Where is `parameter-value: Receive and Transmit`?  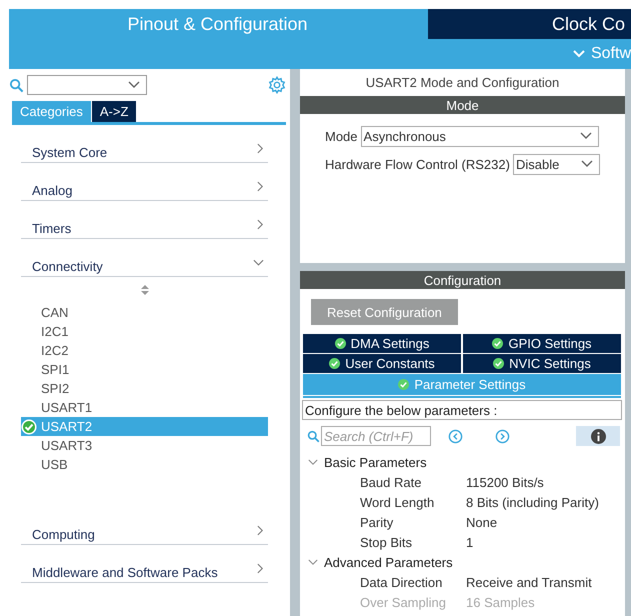 parameter-value: Receive and Transmit is located at coordinates (529, 582).